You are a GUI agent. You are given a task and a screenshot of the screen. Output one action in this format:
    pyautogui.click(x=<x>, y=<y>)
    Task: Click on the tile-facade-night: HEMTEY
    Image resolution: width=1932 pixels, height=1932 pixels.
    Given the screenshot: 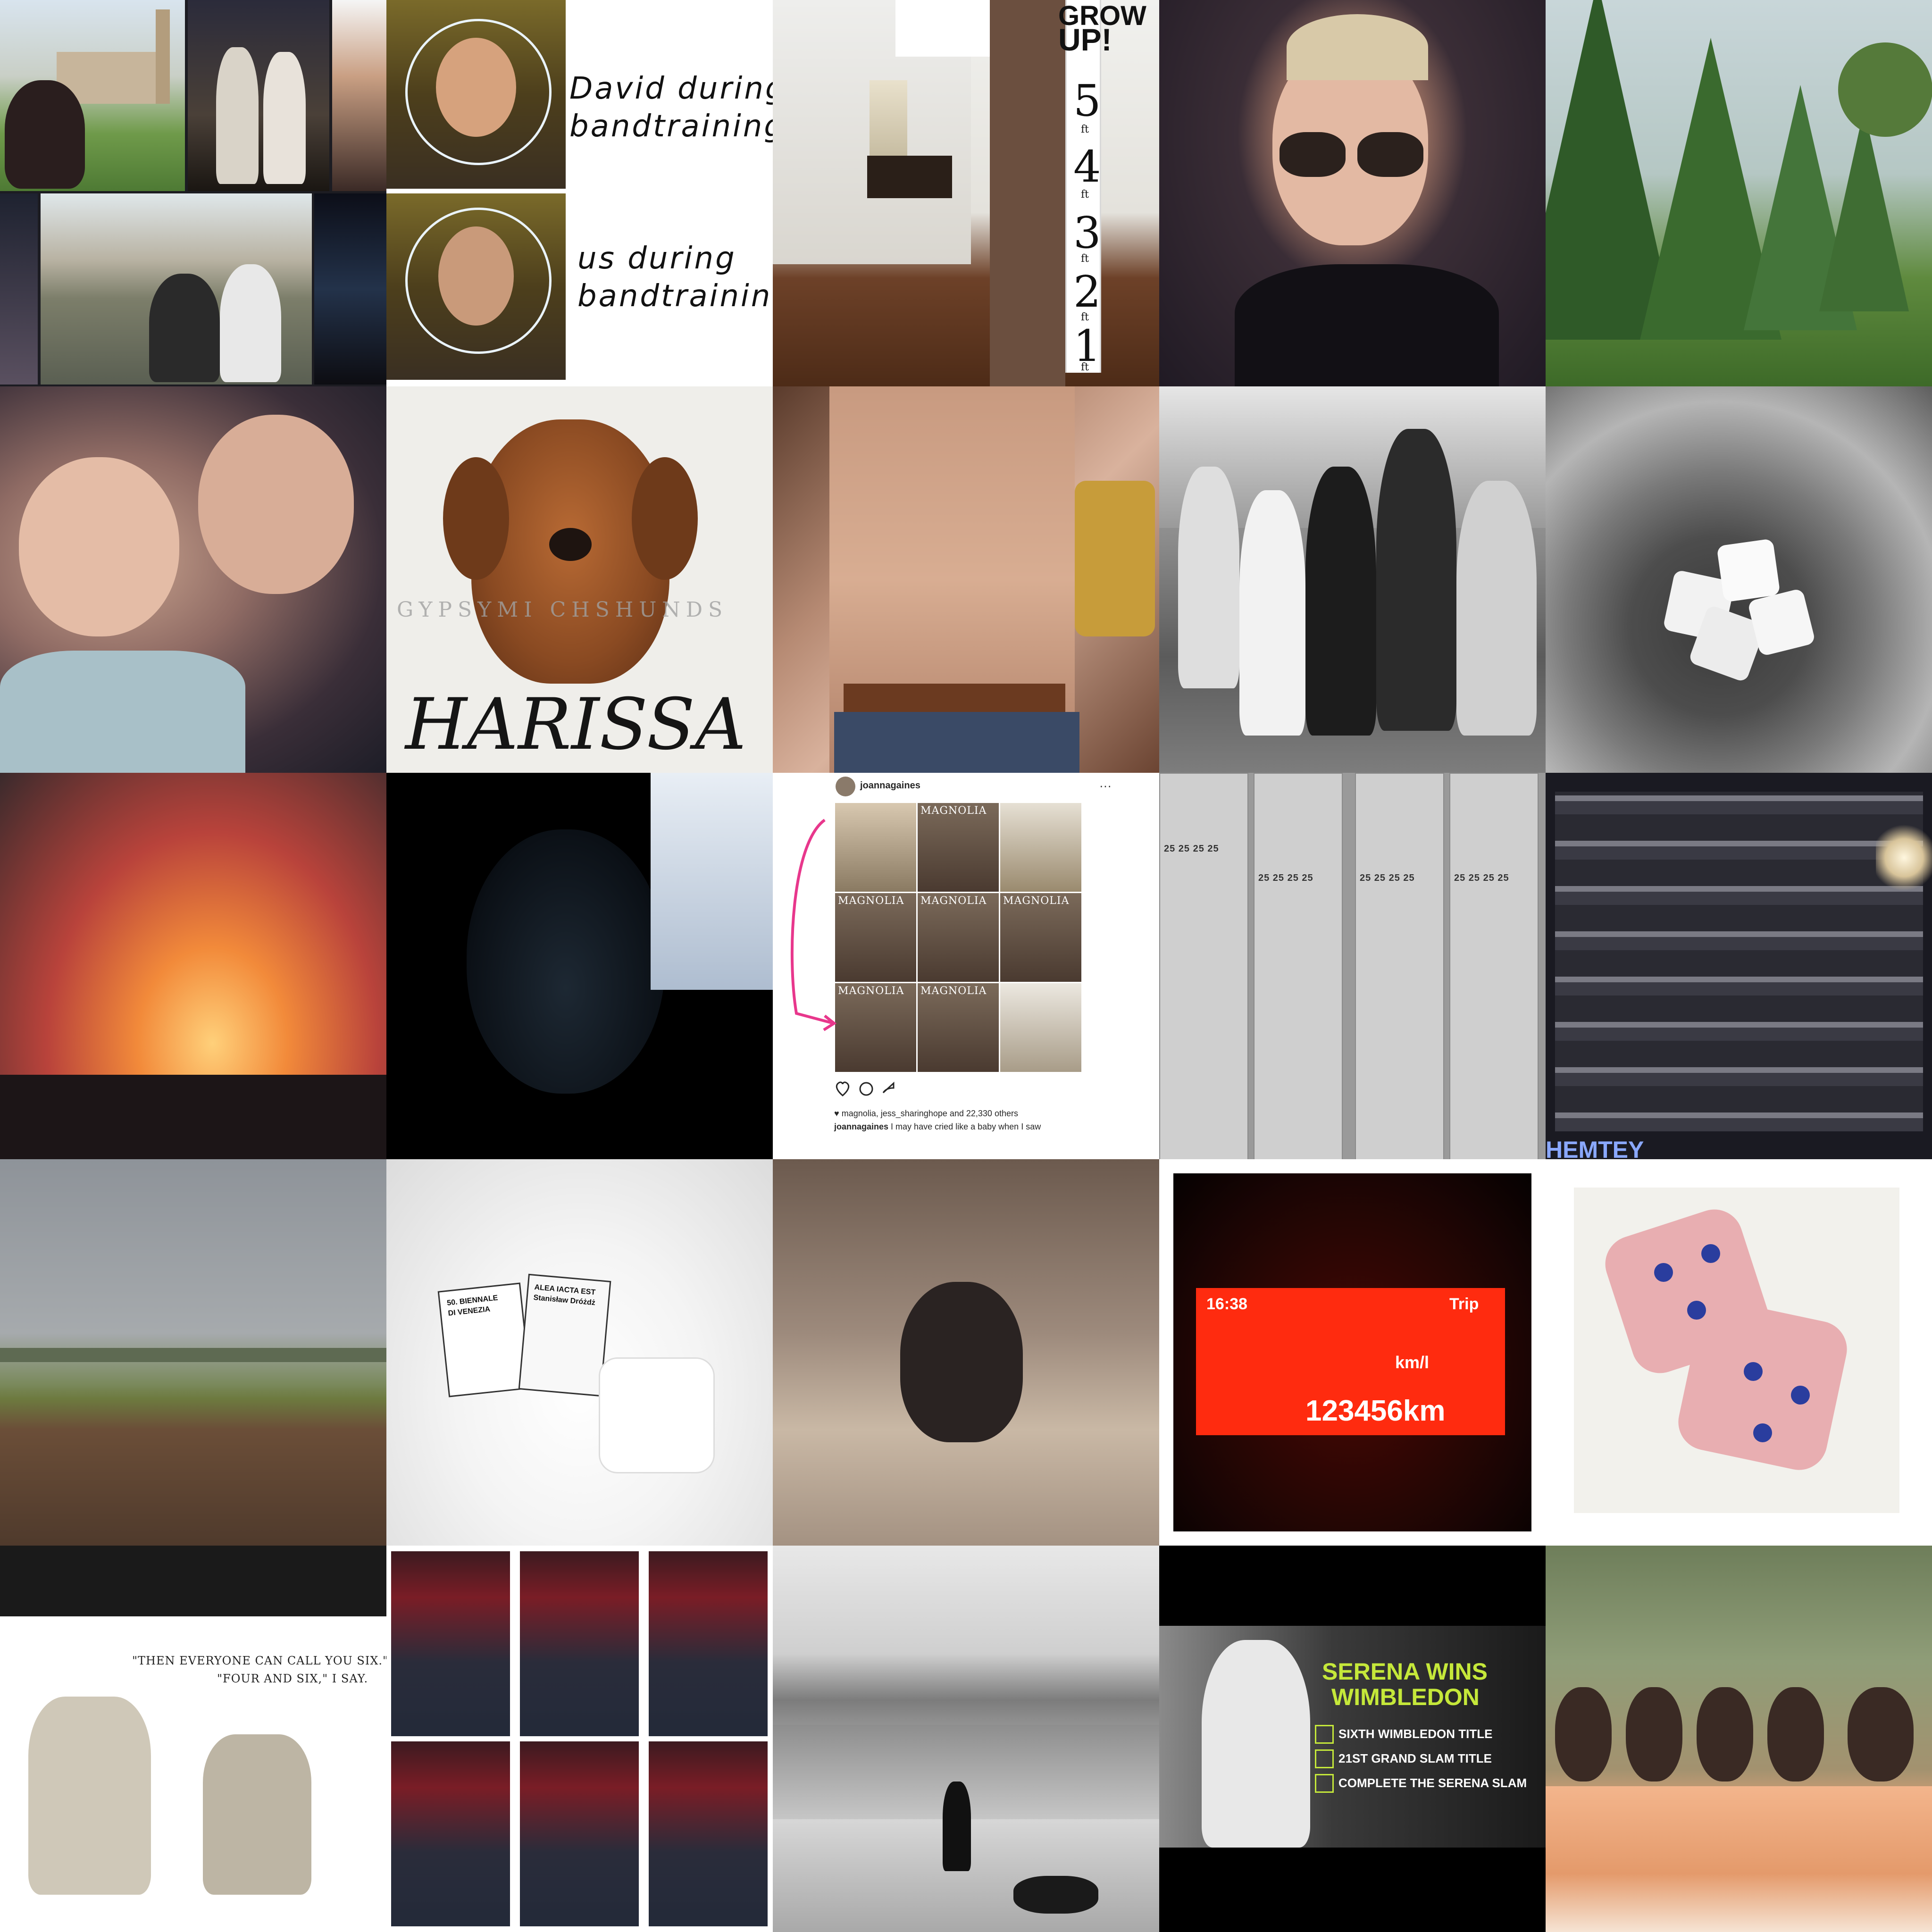 What is the action you would take?
    pyautogui.click(x=1739, y=966)
    